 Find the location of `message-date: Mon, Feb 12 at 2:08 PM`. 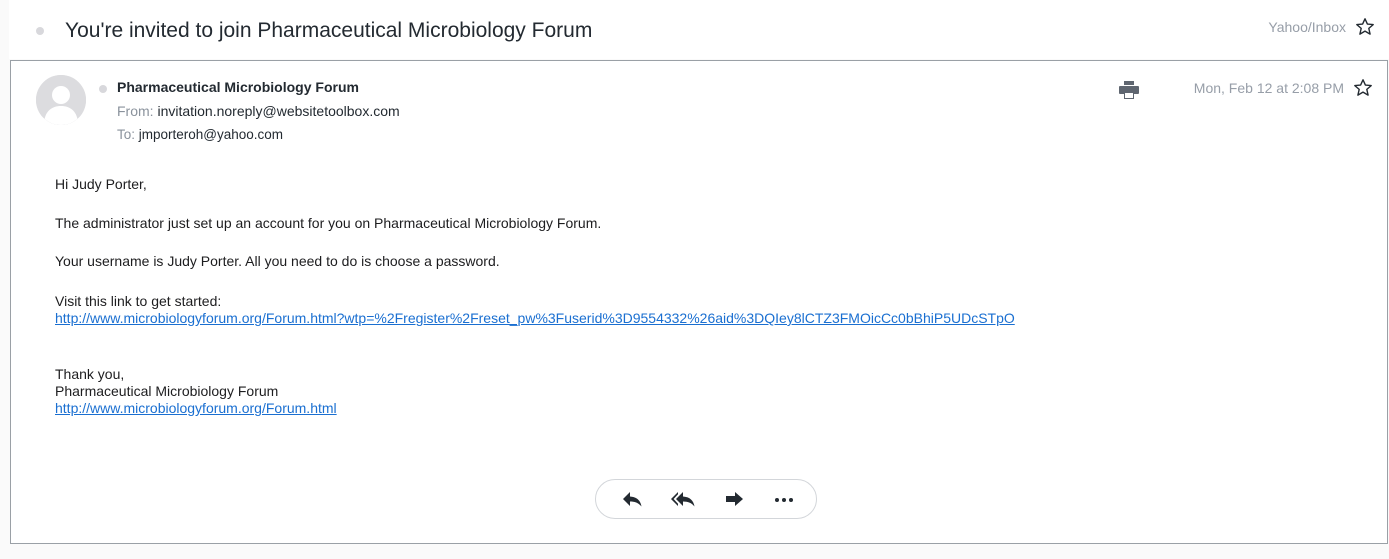

message-date: Mon, Feb 12 at 2:08 PM is located at coordinates (1268, 88).